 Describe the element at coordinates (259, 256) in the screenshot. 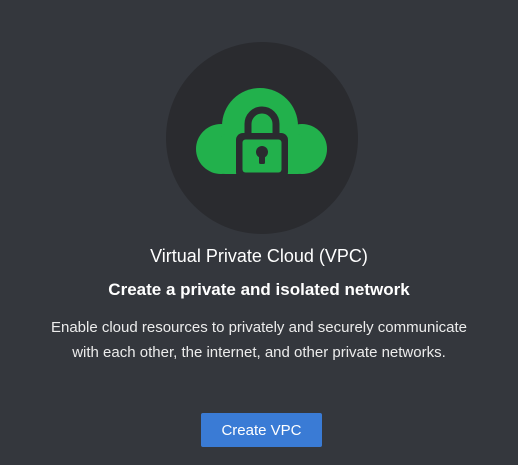

I see `empty-state-title: Virtual Private Cloud (VPC)` at that location.